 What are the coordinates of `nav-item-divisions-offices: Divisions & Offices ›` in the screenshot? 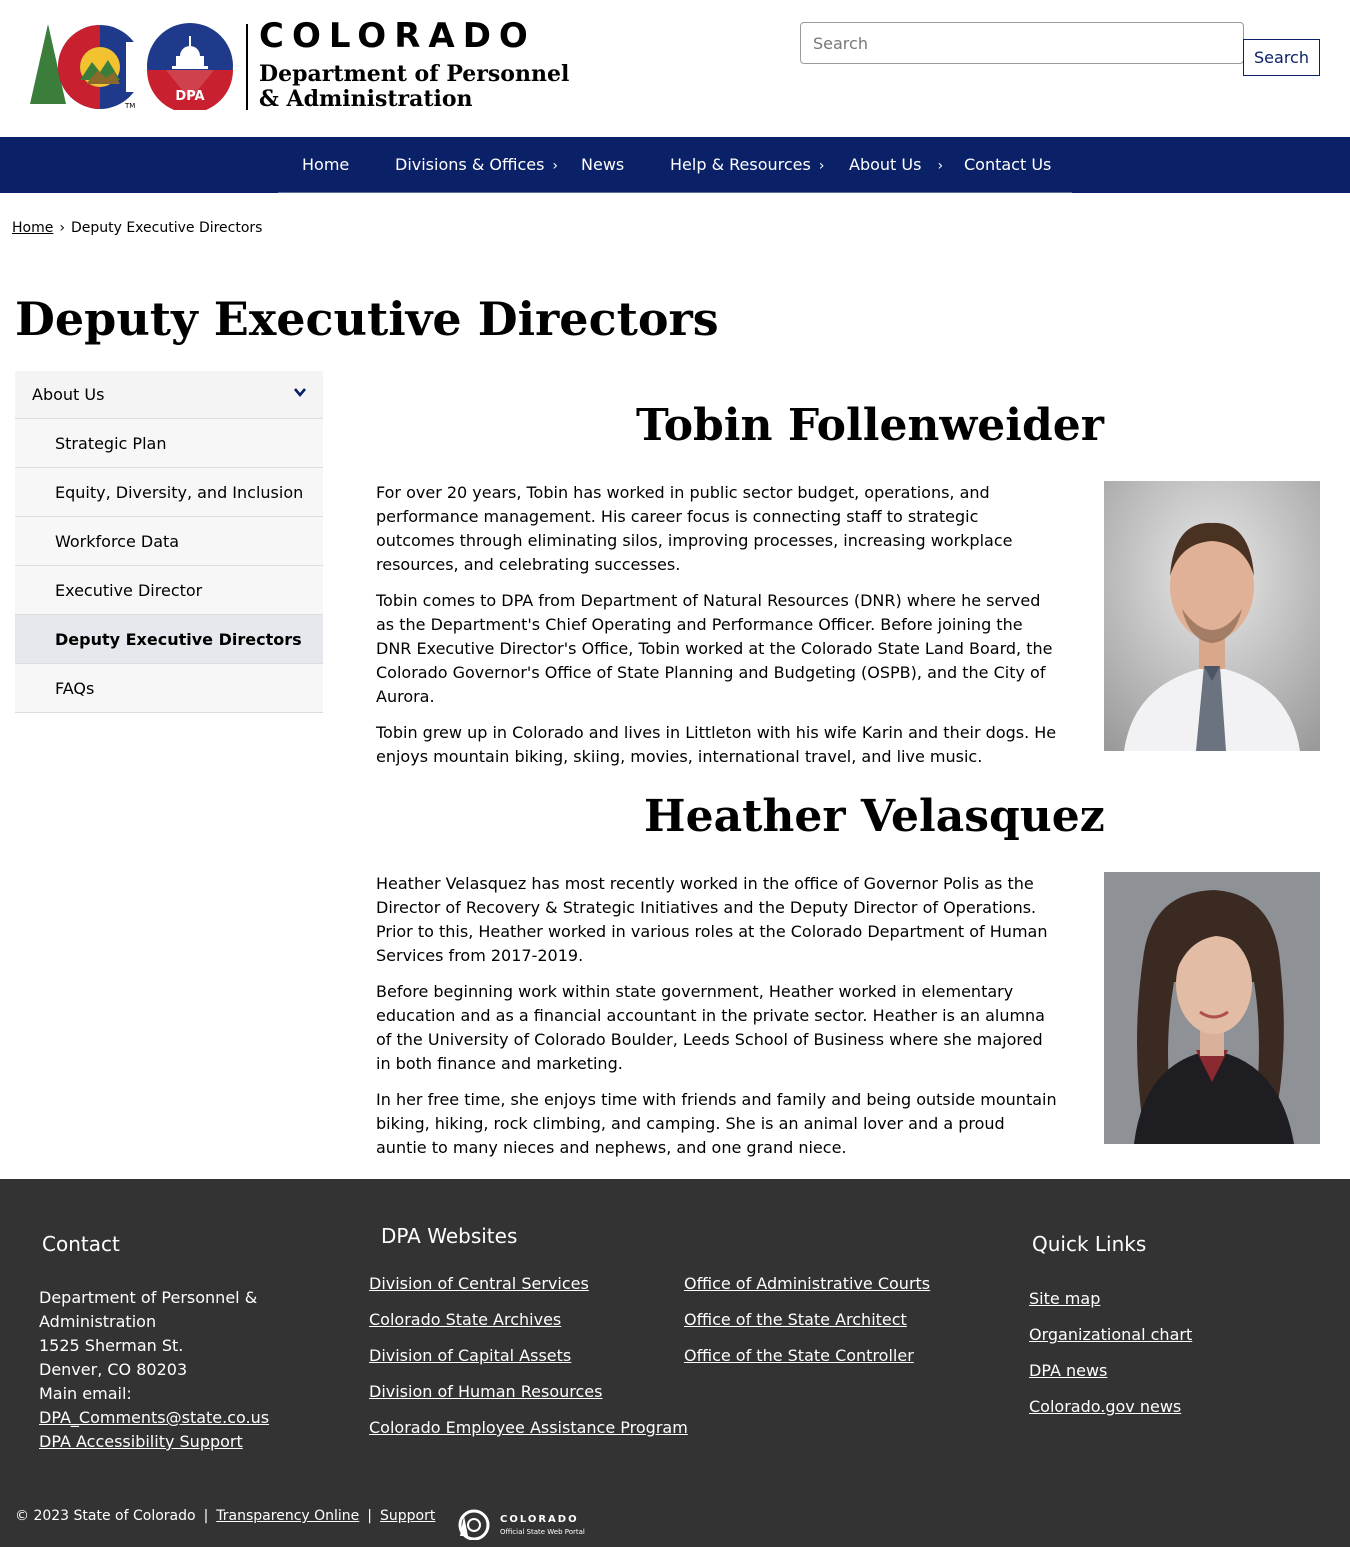 It's located at (476, 164).